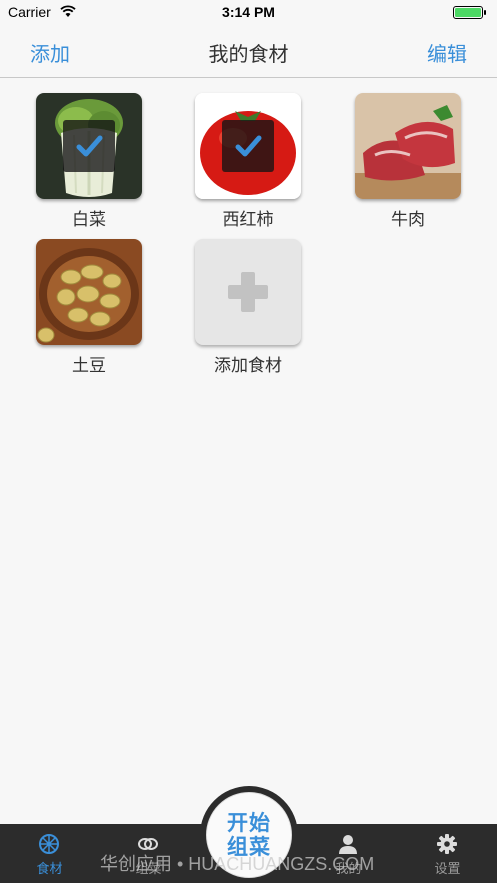 The height and width of the screenshot is (883, 497). Describe the element at coordinates (49, 844) in the screenshot. I see `ingredients-icon` at that location.